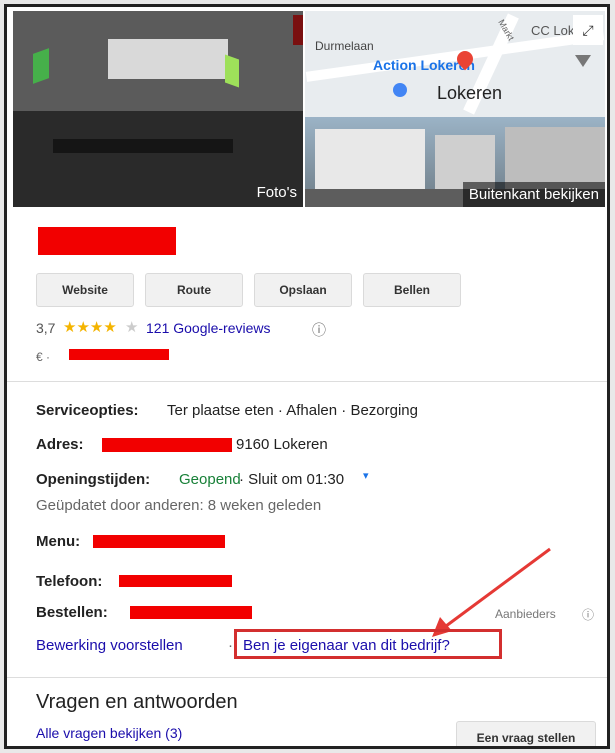  Describe the element at coordinates (526, 733) in the screenshot. I see `ask-question-button: Een vraag stellen` at that location.